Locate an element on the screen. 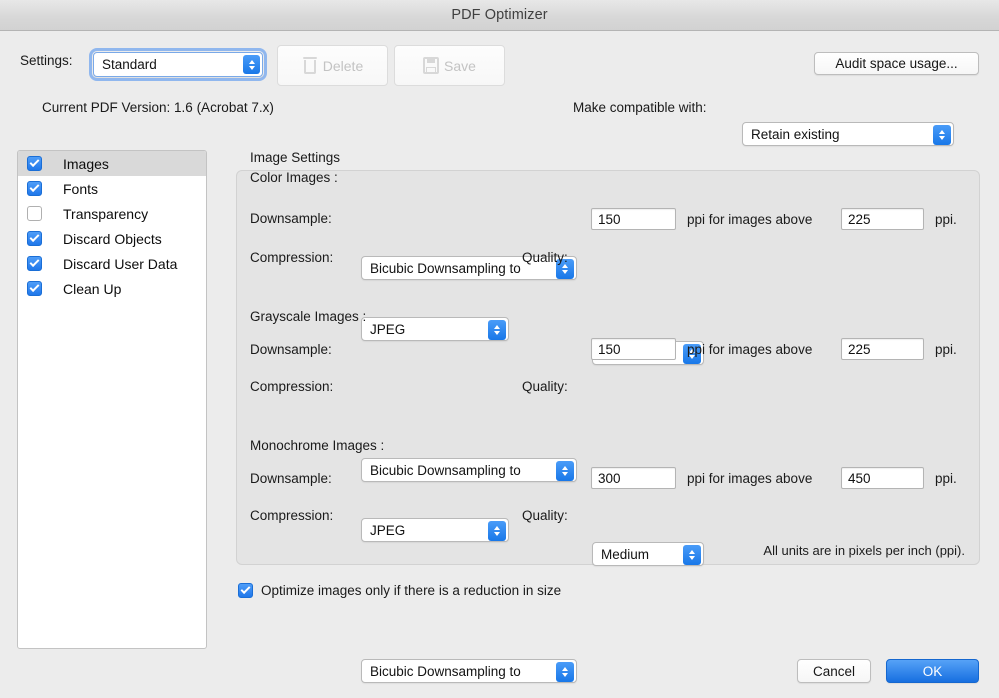 This screenshot has width=999, height=698. monochrome-downsample-ppi-value: 300 is located at coordinates (609, 478).